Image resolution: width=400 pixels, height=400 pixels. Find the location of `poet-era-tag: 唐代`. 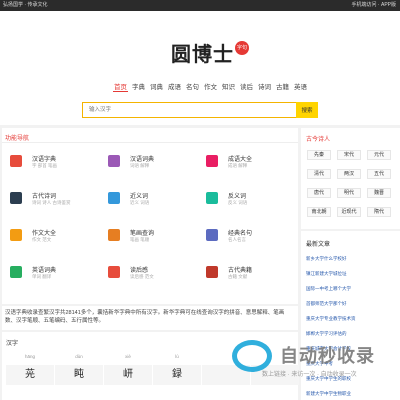

poet-era-tag: 唐代 is located at coordinates (319, 193).